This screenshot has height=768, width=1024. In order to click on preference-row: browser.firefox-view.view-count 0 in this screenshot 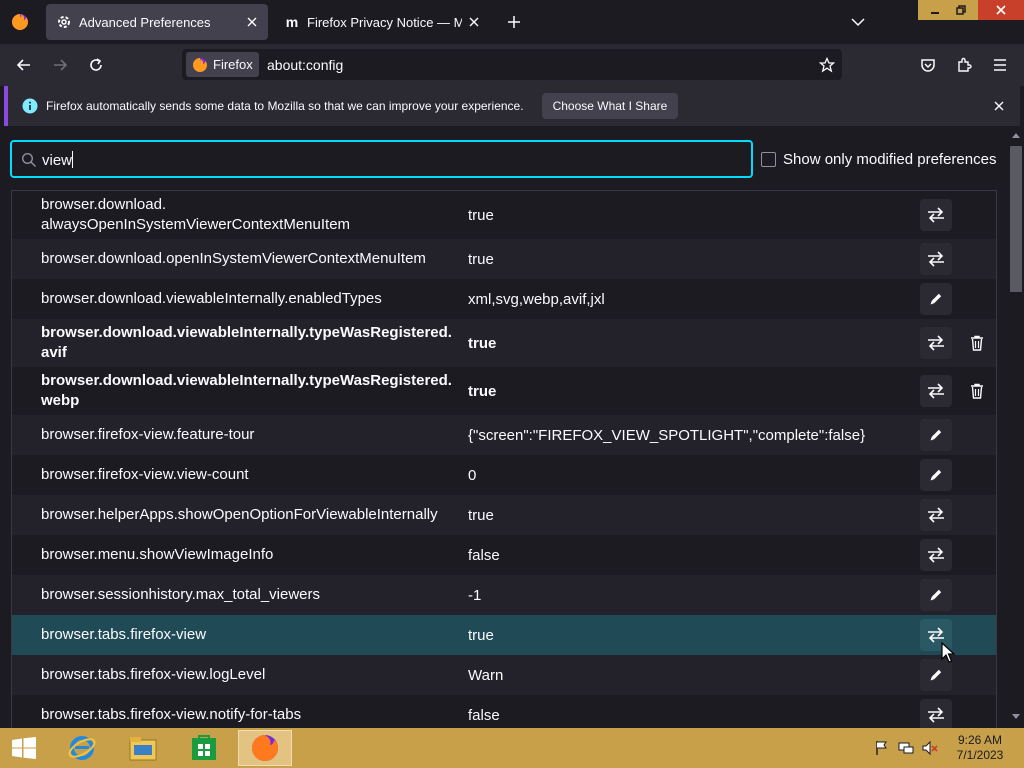, I will do `click(504, 475)`.